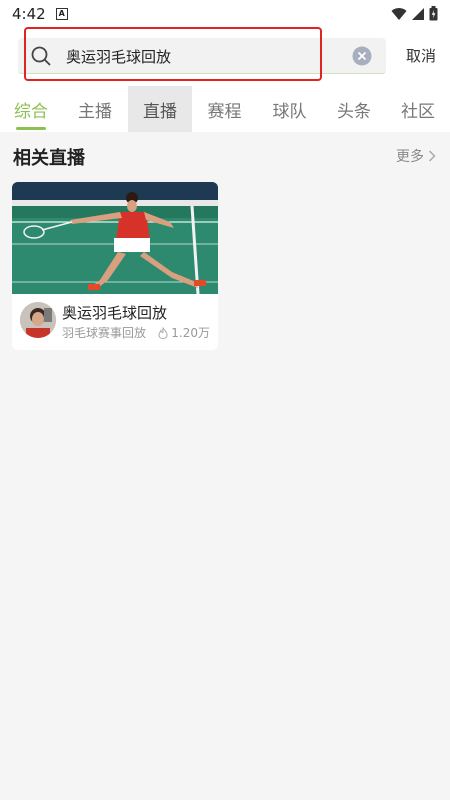  Describe the element at coordinates (115, 313) in the screenshot. I see `card-title: 奥运羽毛球回放` at that location.